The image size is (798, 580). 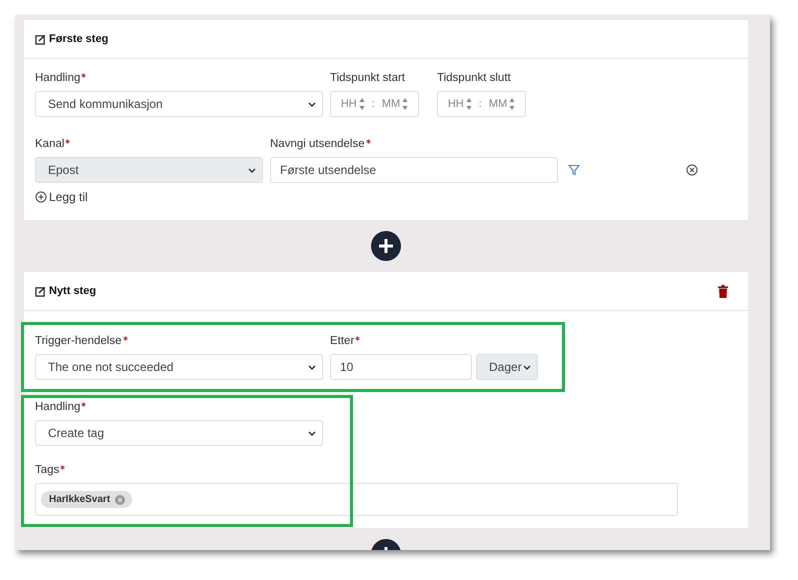 What do you see at coordinates (386, 246) in the screenshot?
I see `add-step-icon` at bounding box center [386, 246].